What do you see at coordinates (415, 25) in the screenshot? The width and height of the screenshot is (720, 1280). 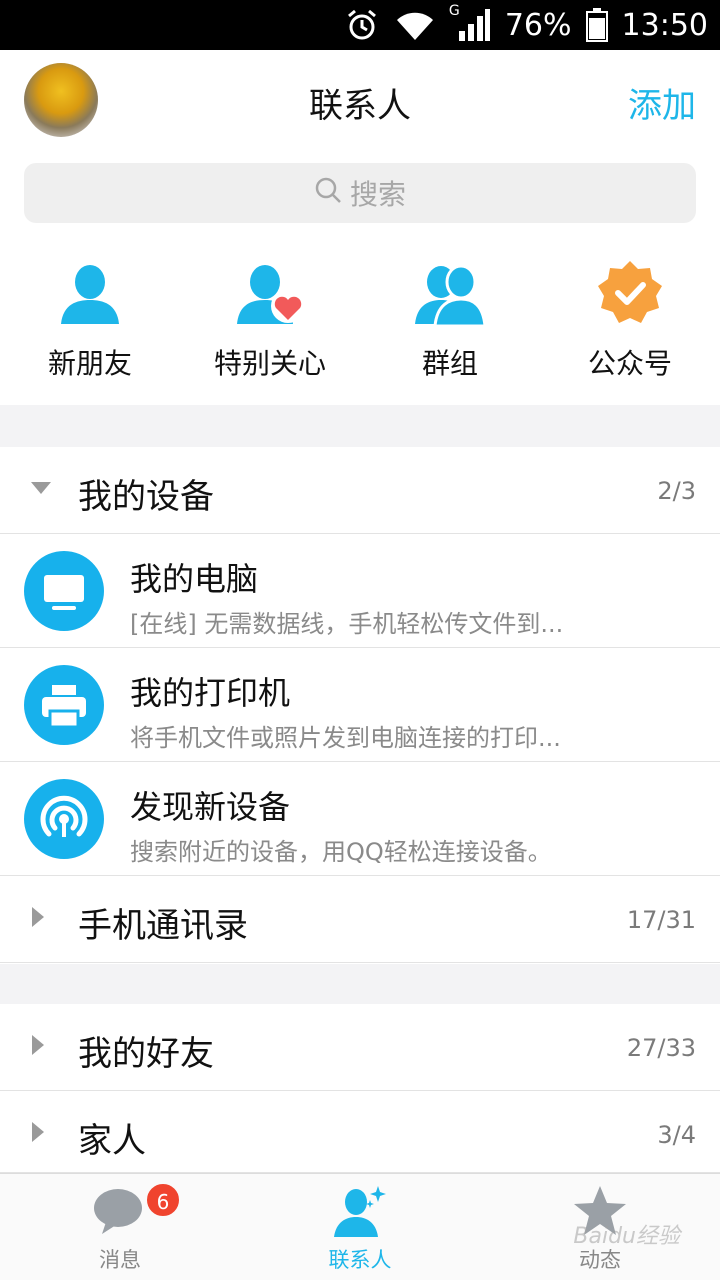 I see `wifi-icon` at bounding box center [415, 25].